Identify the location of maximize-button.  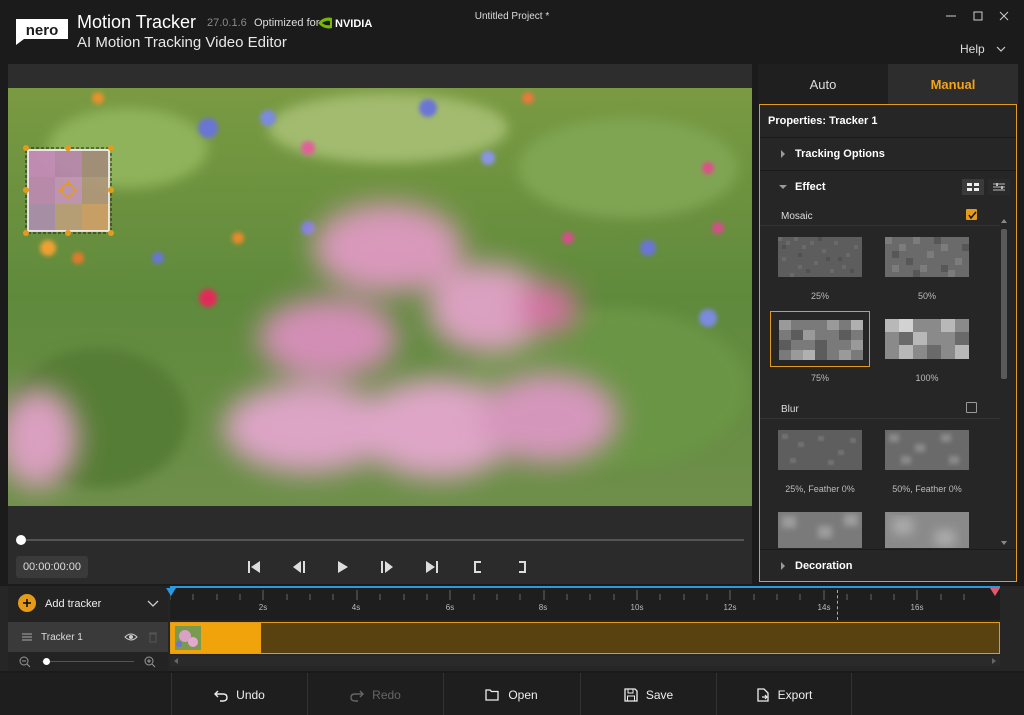
(978, 16).